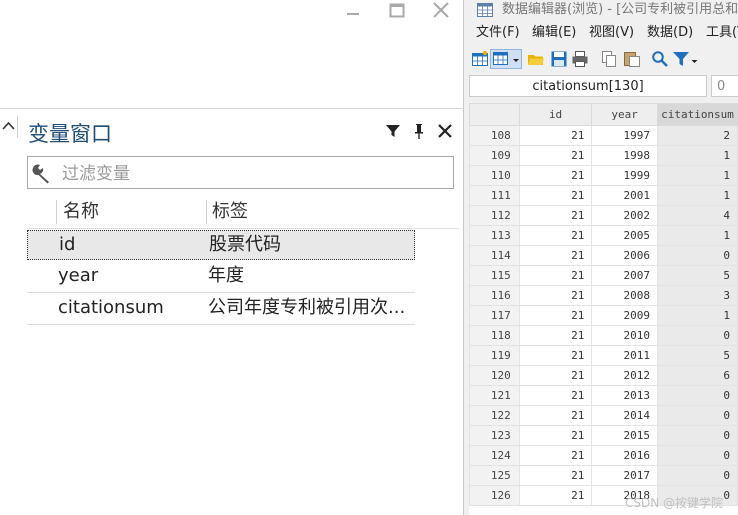 This screenshot has height=515, width=738. Describe the element at coordinates (686, 61) in the screenshot. I see `filter-toolbar-icon` at that location.